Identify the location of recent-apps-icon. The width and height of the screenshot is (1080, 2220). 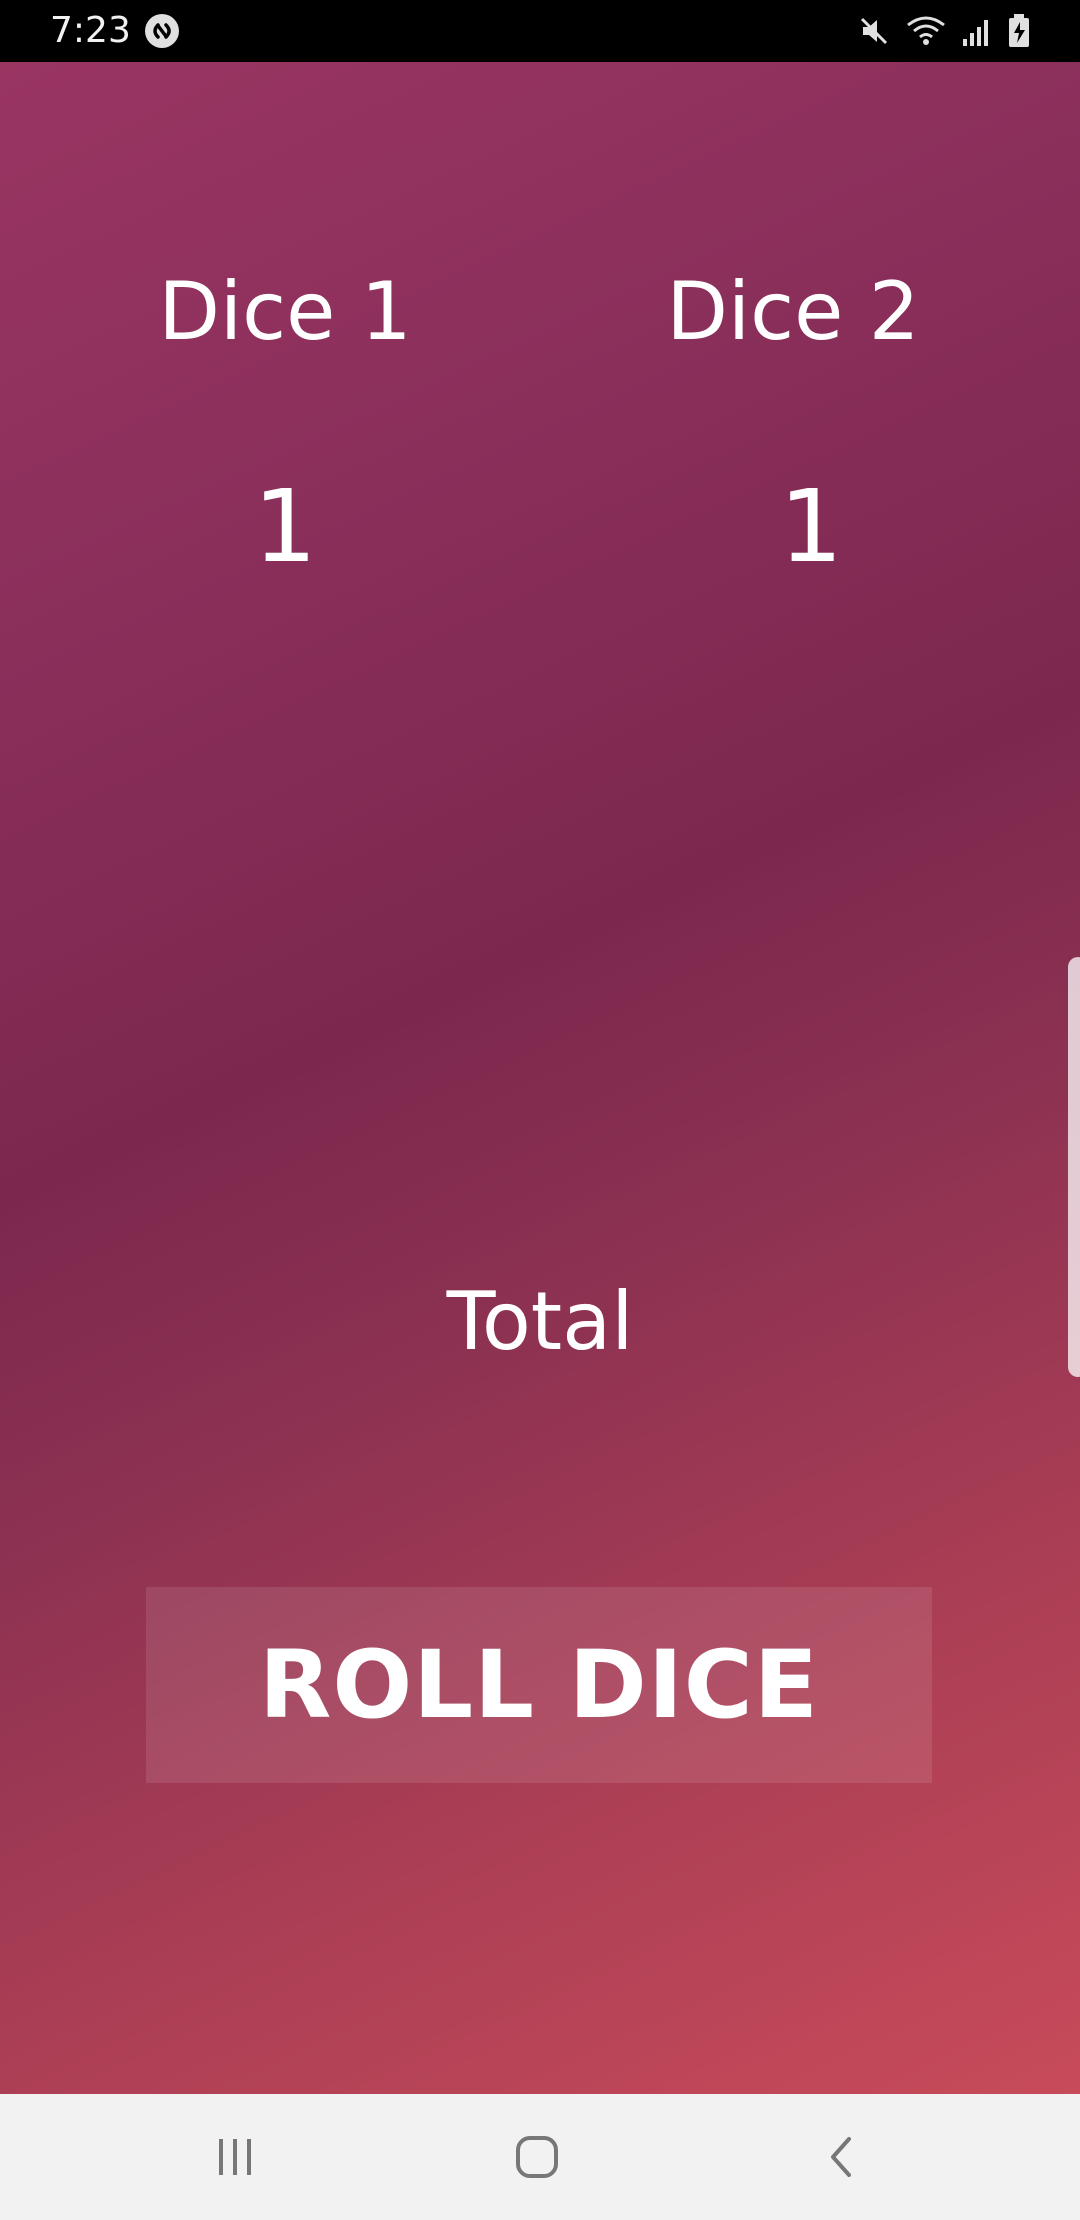
(235, 2157).